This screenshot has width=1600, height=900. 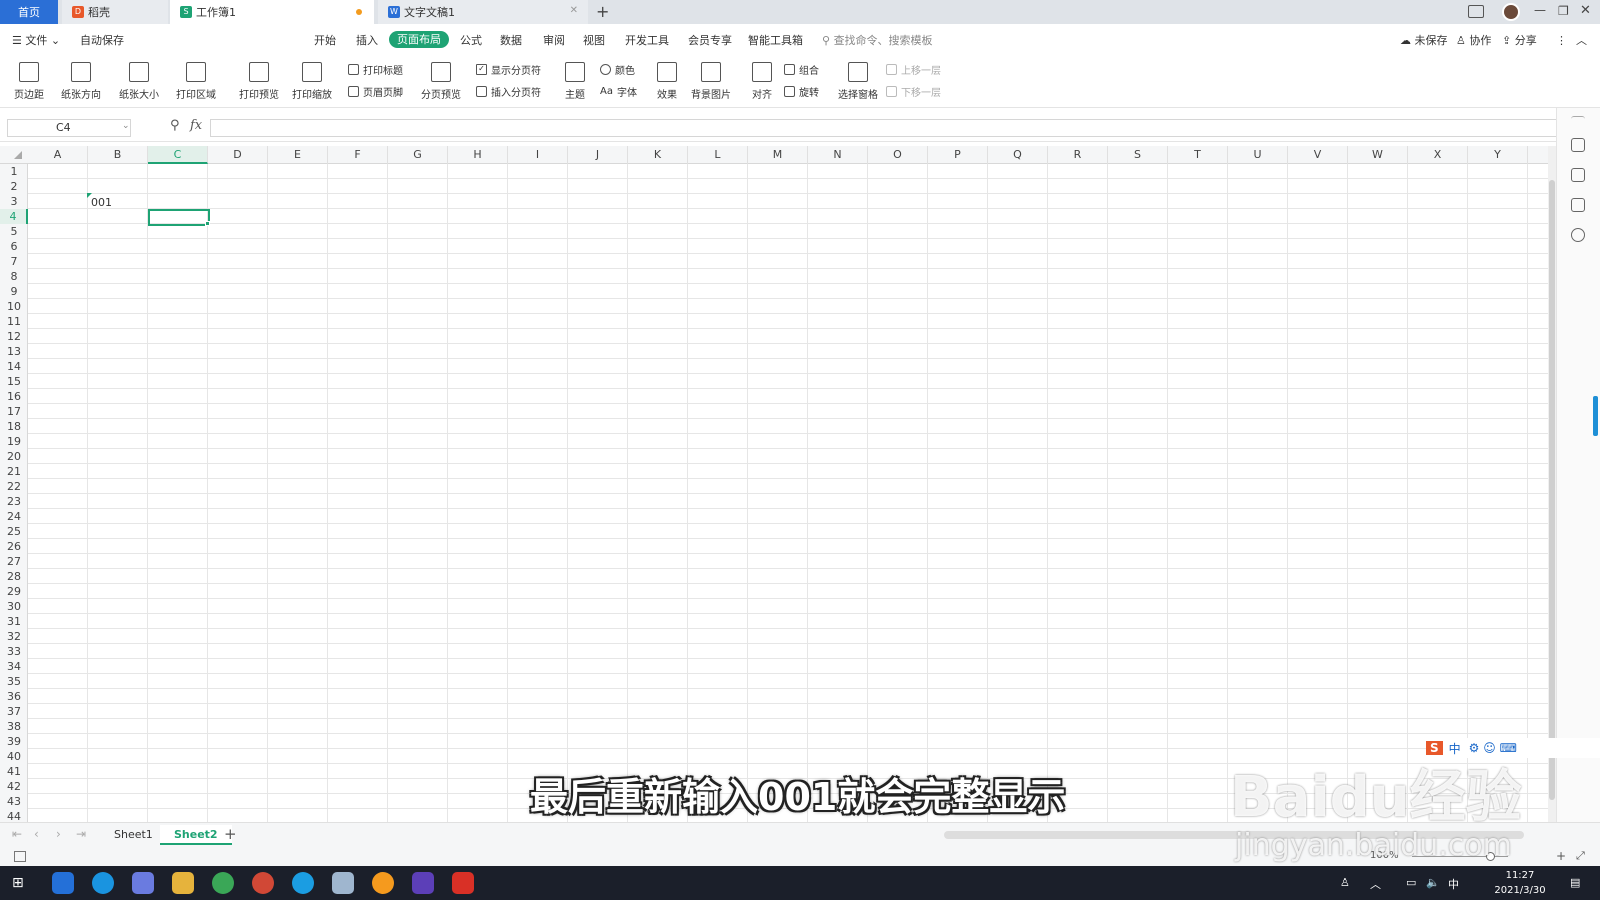 I want to click on row-header-6: 6, so click(x=14, y=246).